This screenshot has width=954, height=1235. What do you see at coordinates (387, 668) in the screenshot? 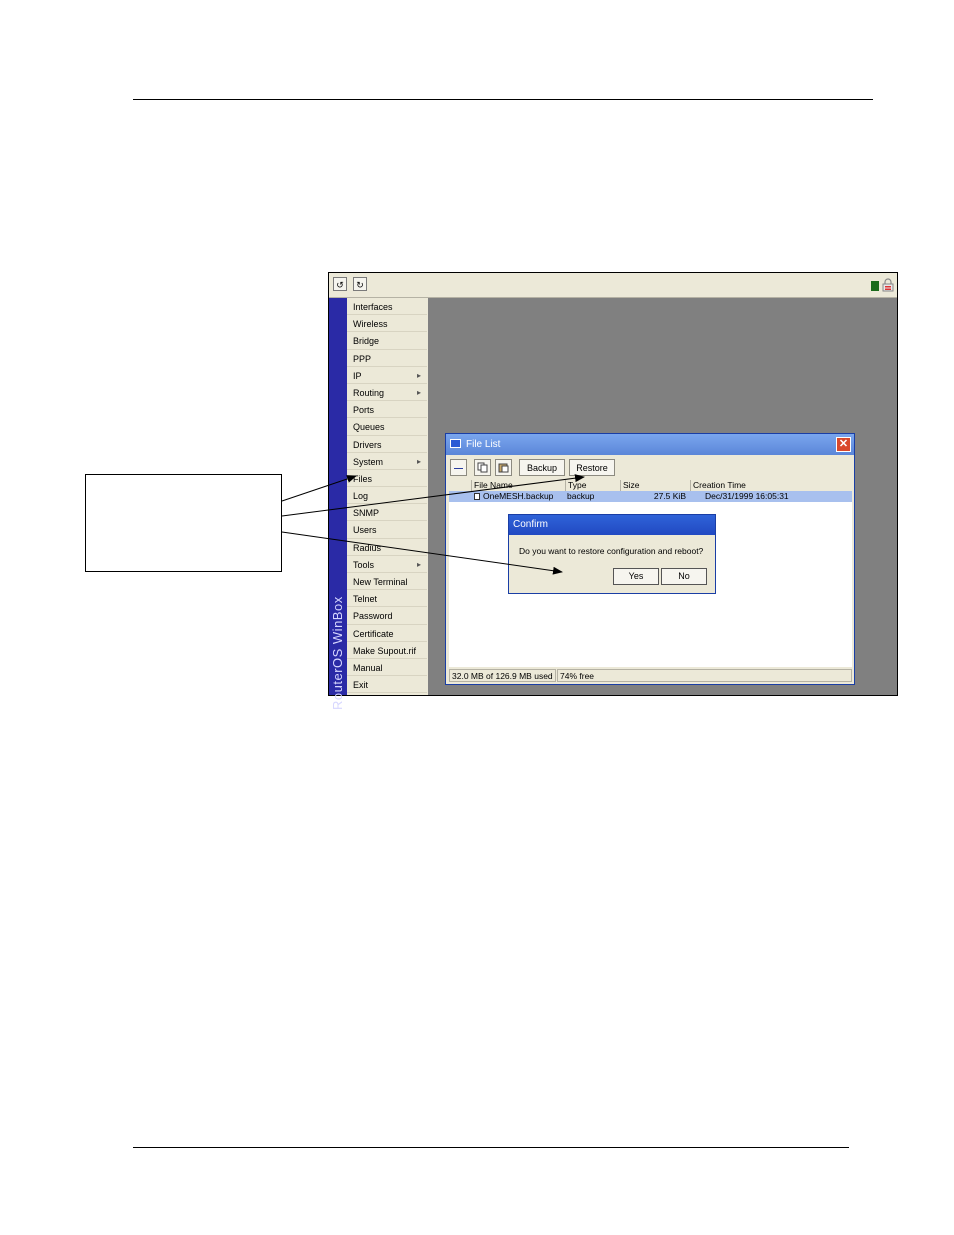
I see `sidebar-item-manual: Manual` at bounding box center [387, 668].